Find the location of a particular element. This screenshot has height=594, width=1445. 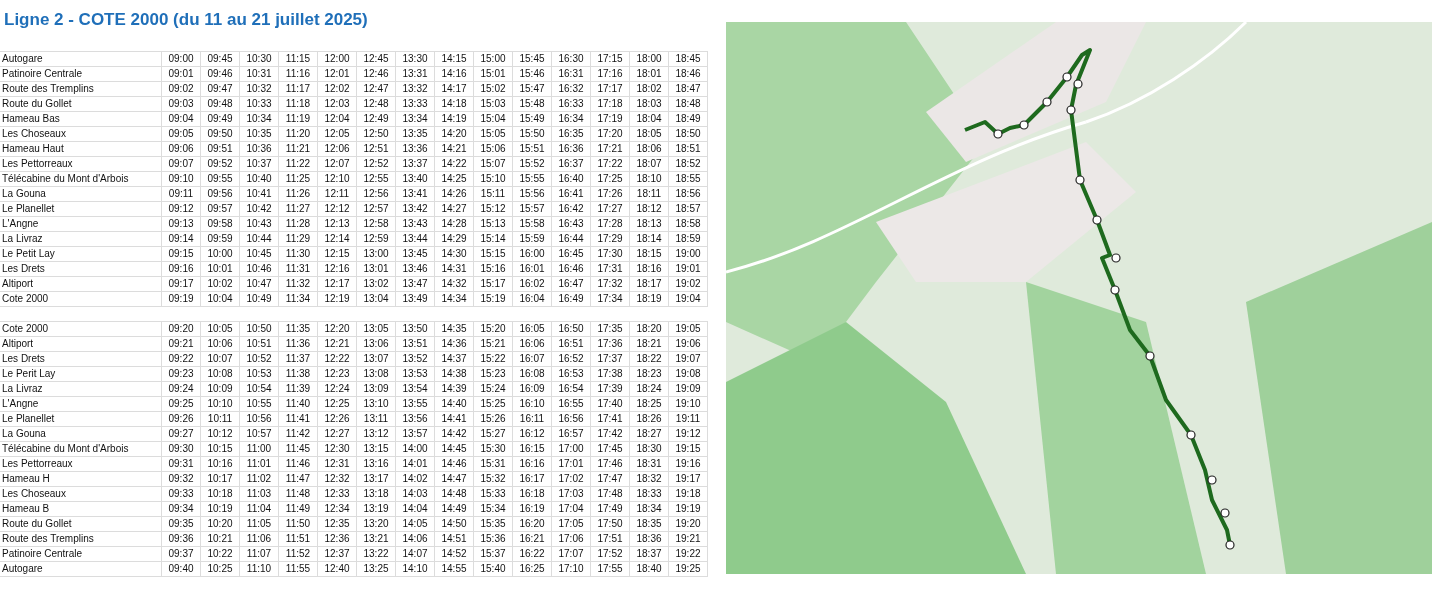

time-cell: 12:32 is located at coordinates (337, 479).